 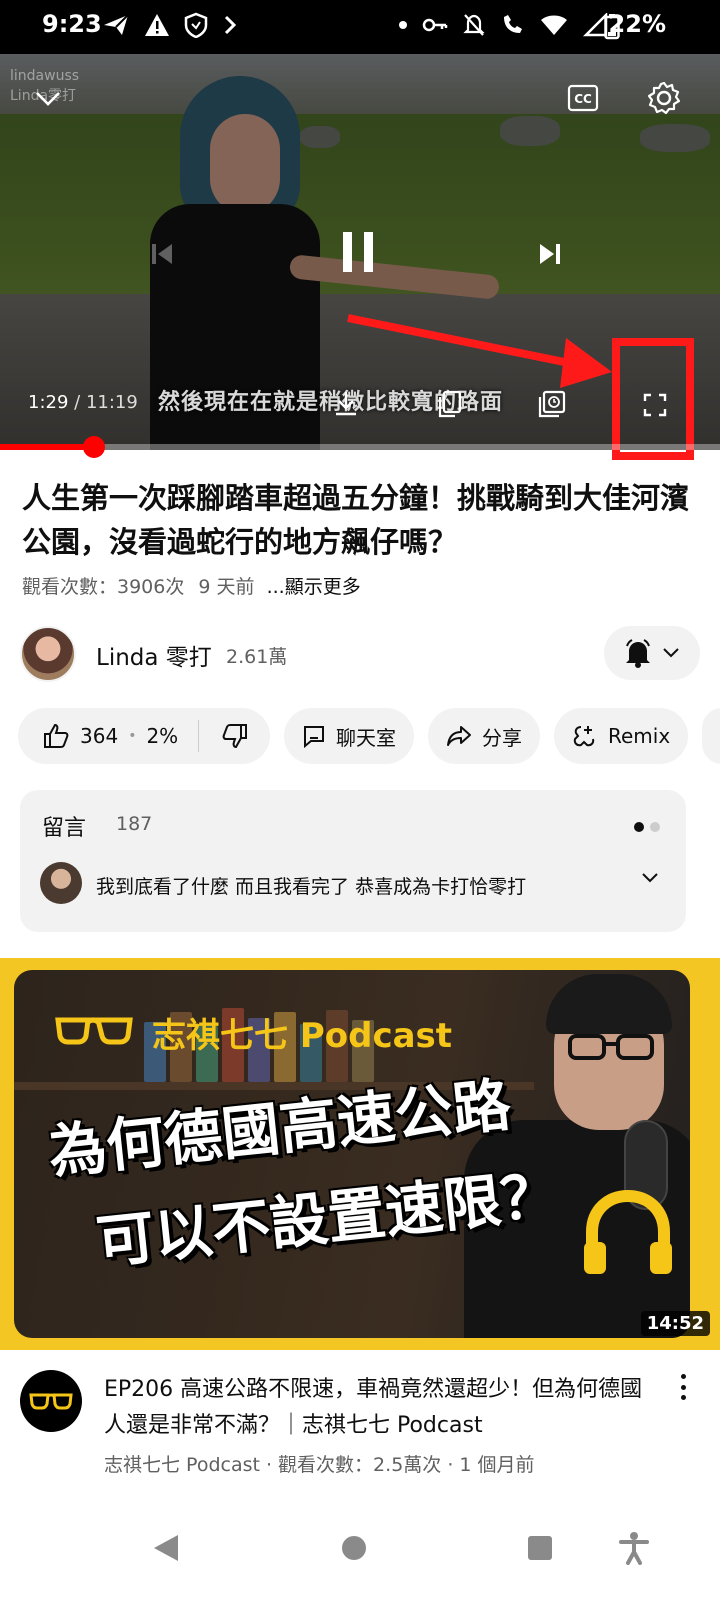 What do you see at coordinates (360, 447) in the screenshot?
I see `video-progress-bar` at bounding box center [360, 447].